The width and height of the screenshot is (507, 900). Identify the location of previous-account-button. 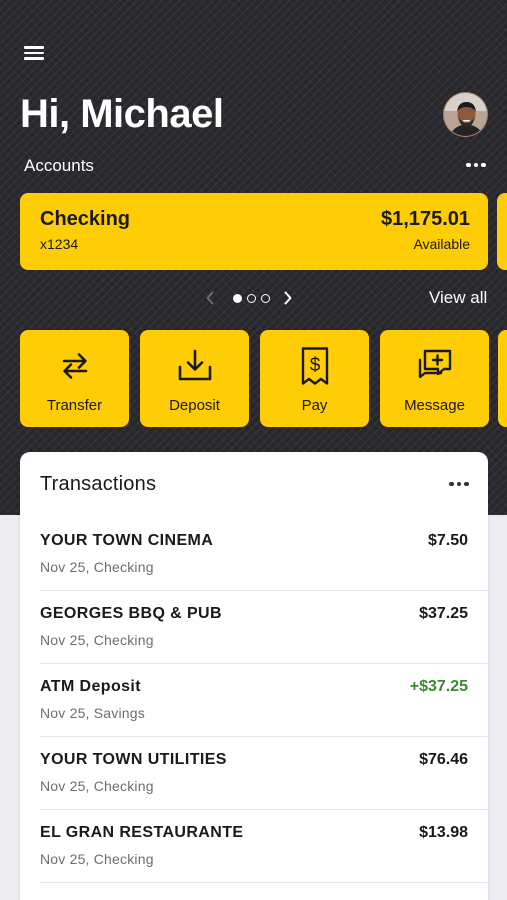
(210, 298).